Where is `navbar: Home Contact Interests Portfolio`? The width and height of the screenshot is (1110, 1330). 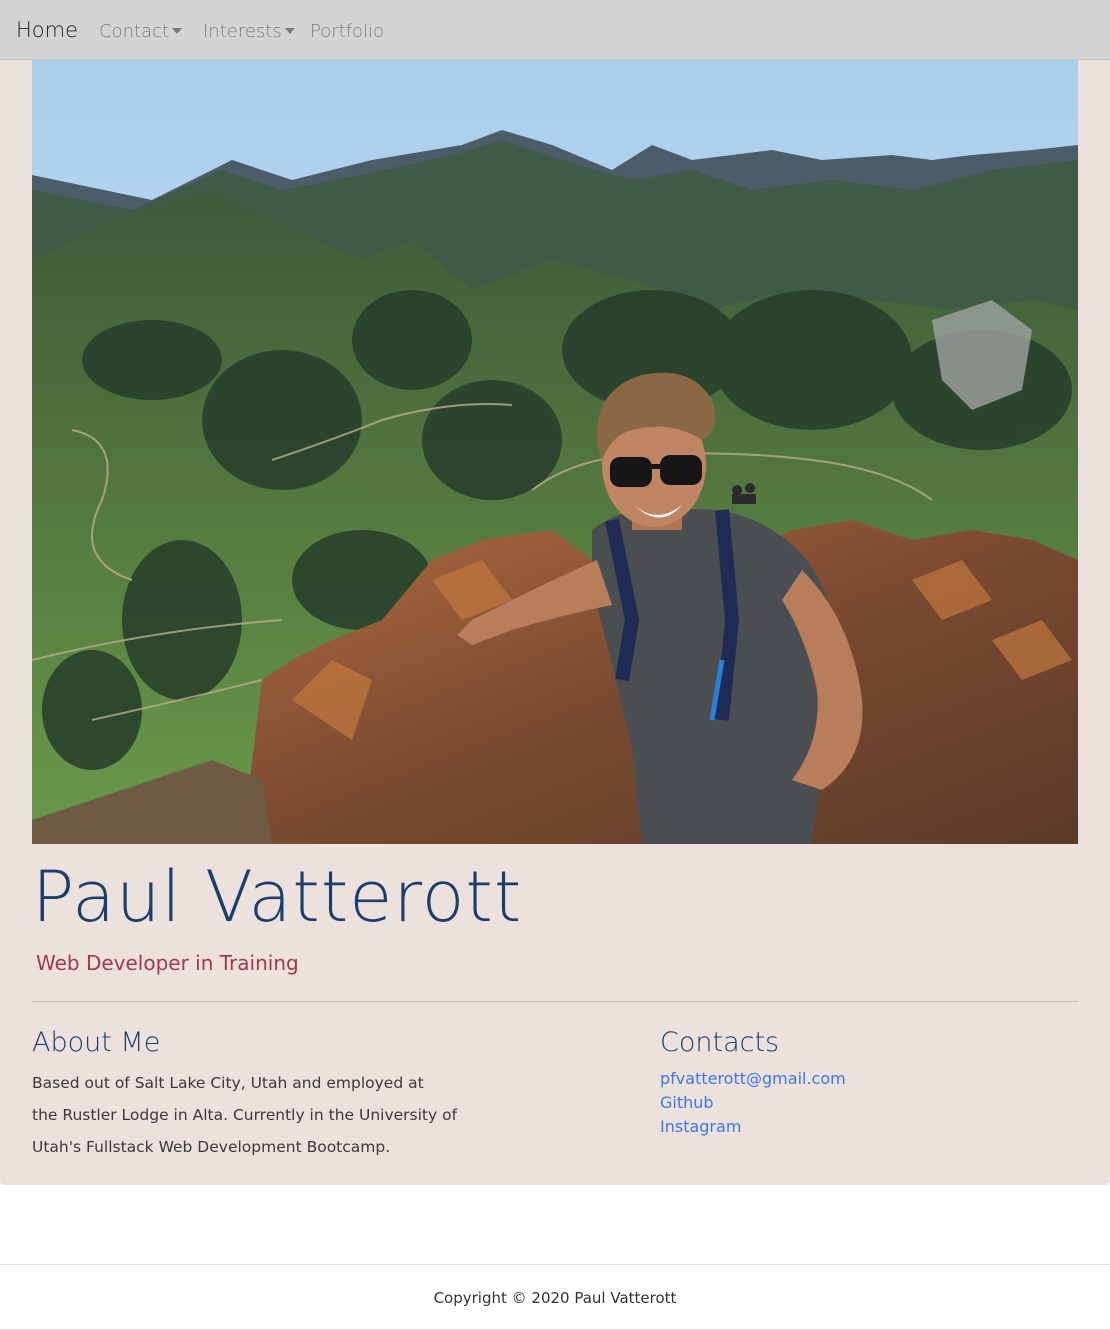 navbar: Home Contact Interests Portfolio is located at coordinates (555, 30).